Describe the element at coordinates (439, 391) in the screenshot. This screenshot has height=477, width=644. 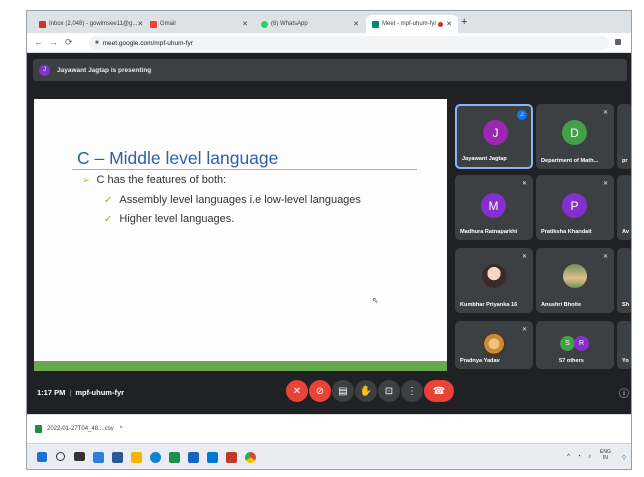
I see `end-call-button: ☎` at that location.